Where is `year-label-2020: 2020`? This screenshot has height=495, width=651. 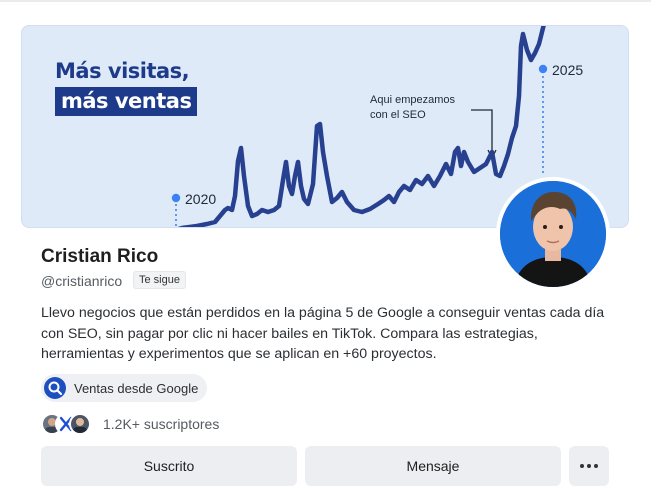
year-label-2020: 2020 is located at coordinates (201, 199).